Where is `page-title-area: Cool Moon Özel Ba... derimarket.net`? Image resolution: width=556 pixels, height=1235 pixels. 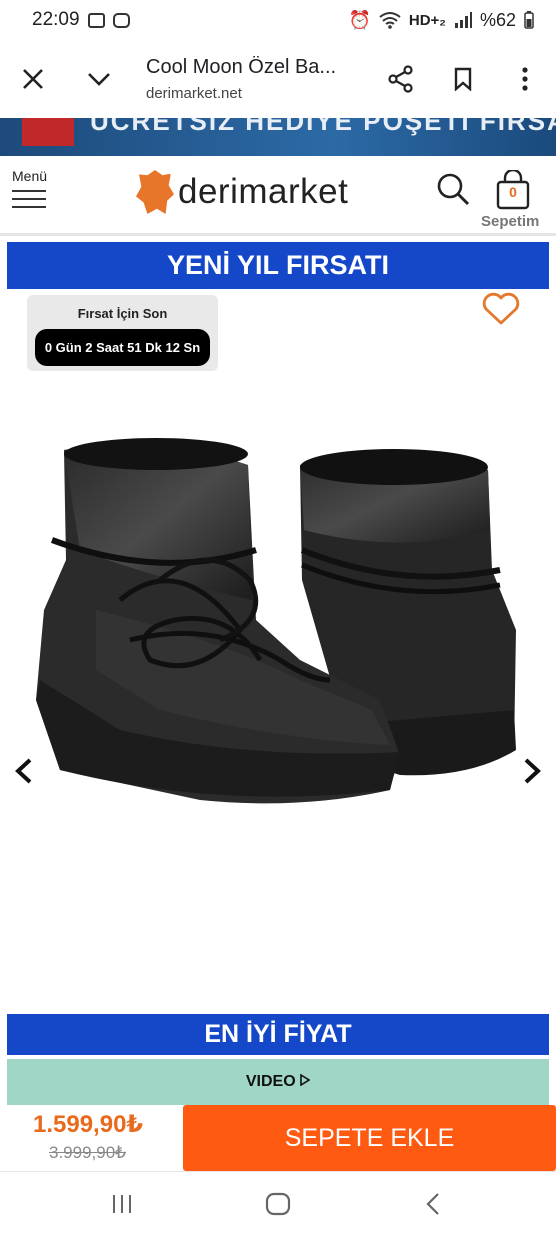 page-title-area: Cool Moon Özel Ba... derimarket.net is located at coordinates (251, 79).